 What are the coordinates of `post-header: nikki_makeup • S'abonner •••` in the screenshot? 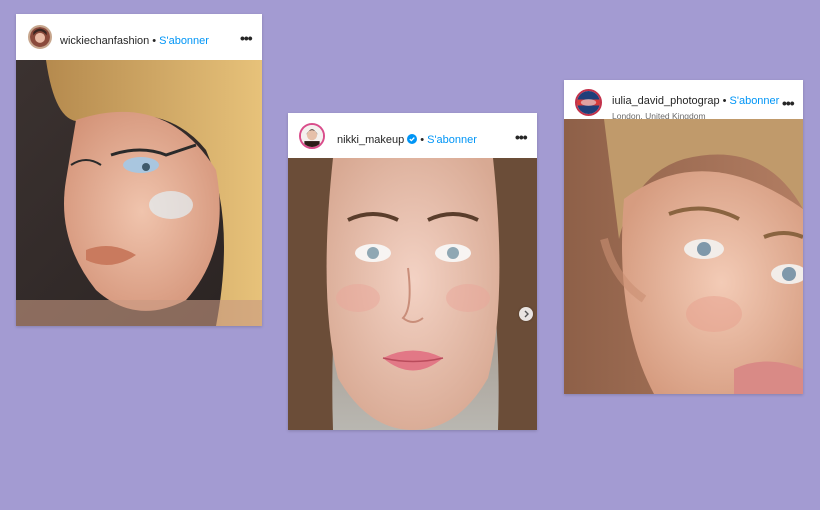 It's located at (412, 135).